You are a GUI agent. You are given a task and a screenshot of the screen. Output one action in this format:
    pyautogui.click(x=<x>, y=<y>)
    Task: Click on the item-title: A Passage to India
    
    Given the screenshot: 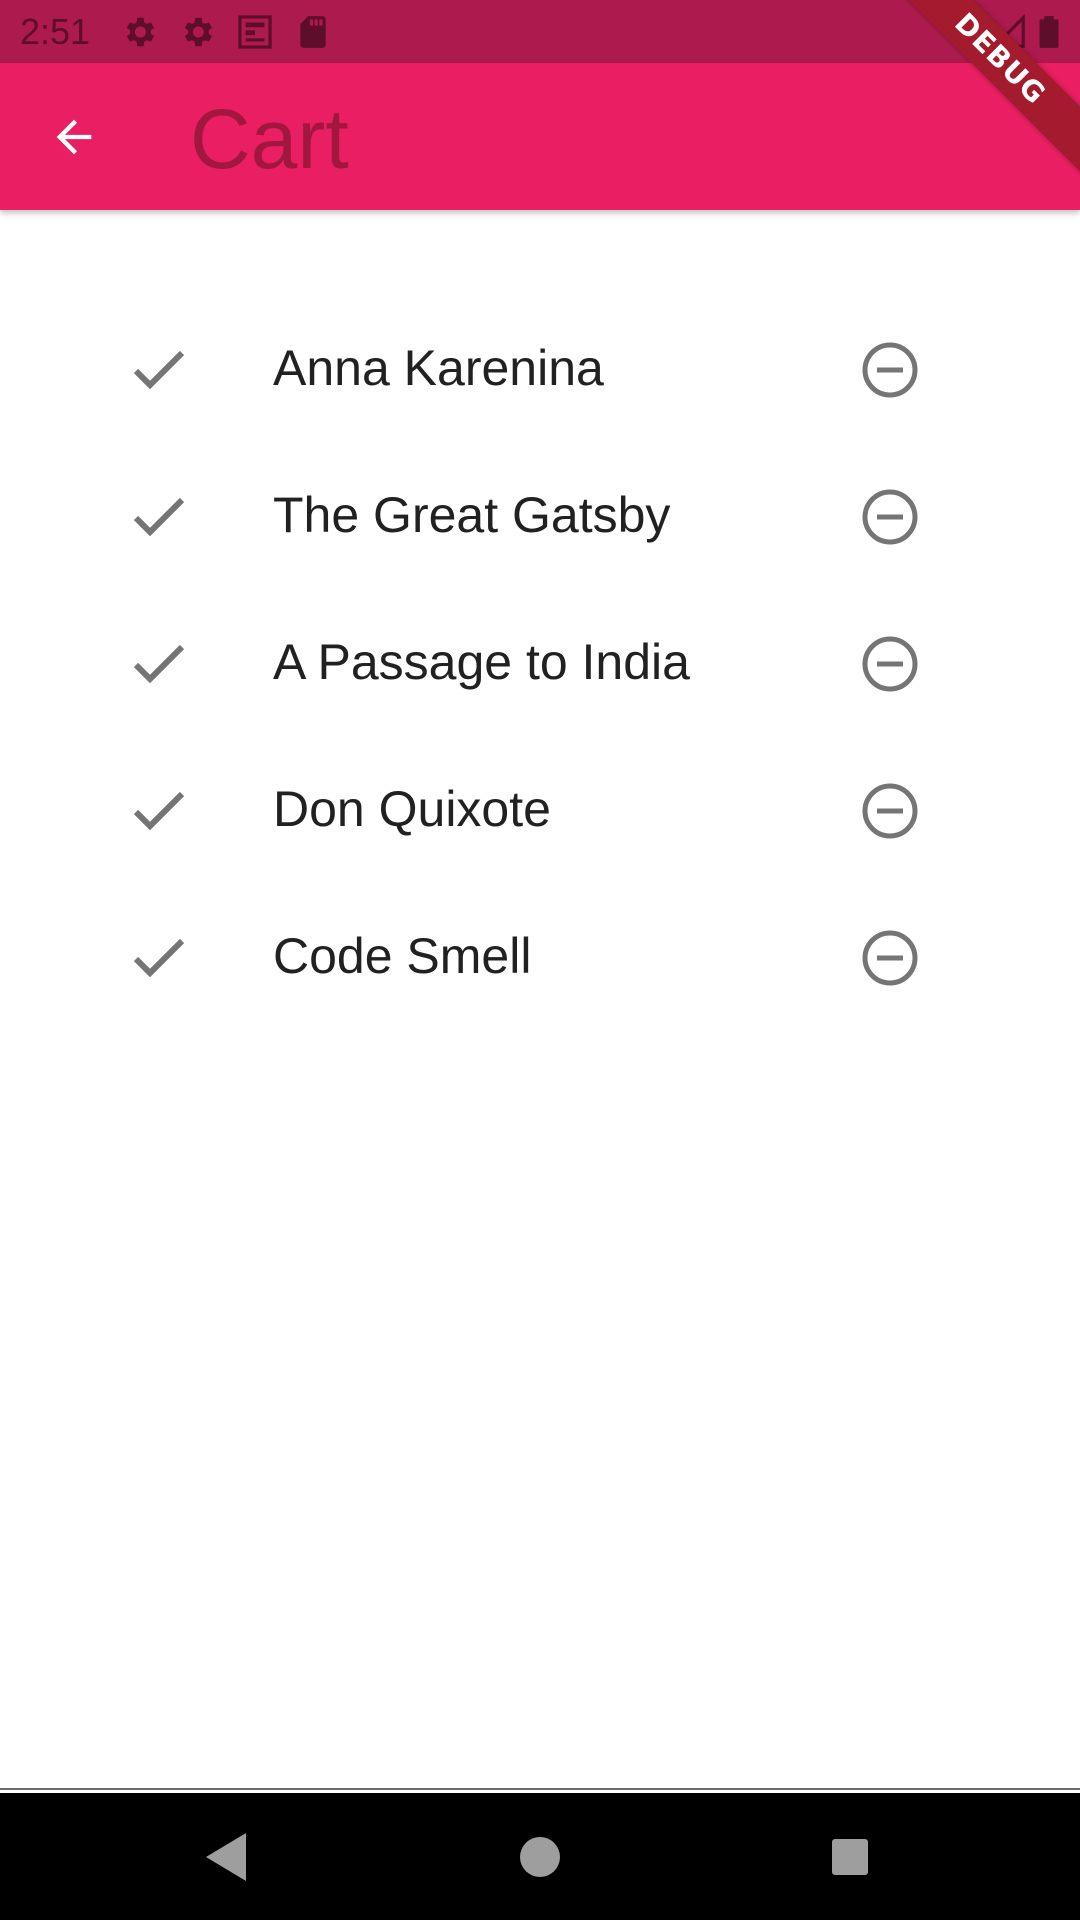 What is the action you would take?
    pyautogui.click(x=481, y=662)
    